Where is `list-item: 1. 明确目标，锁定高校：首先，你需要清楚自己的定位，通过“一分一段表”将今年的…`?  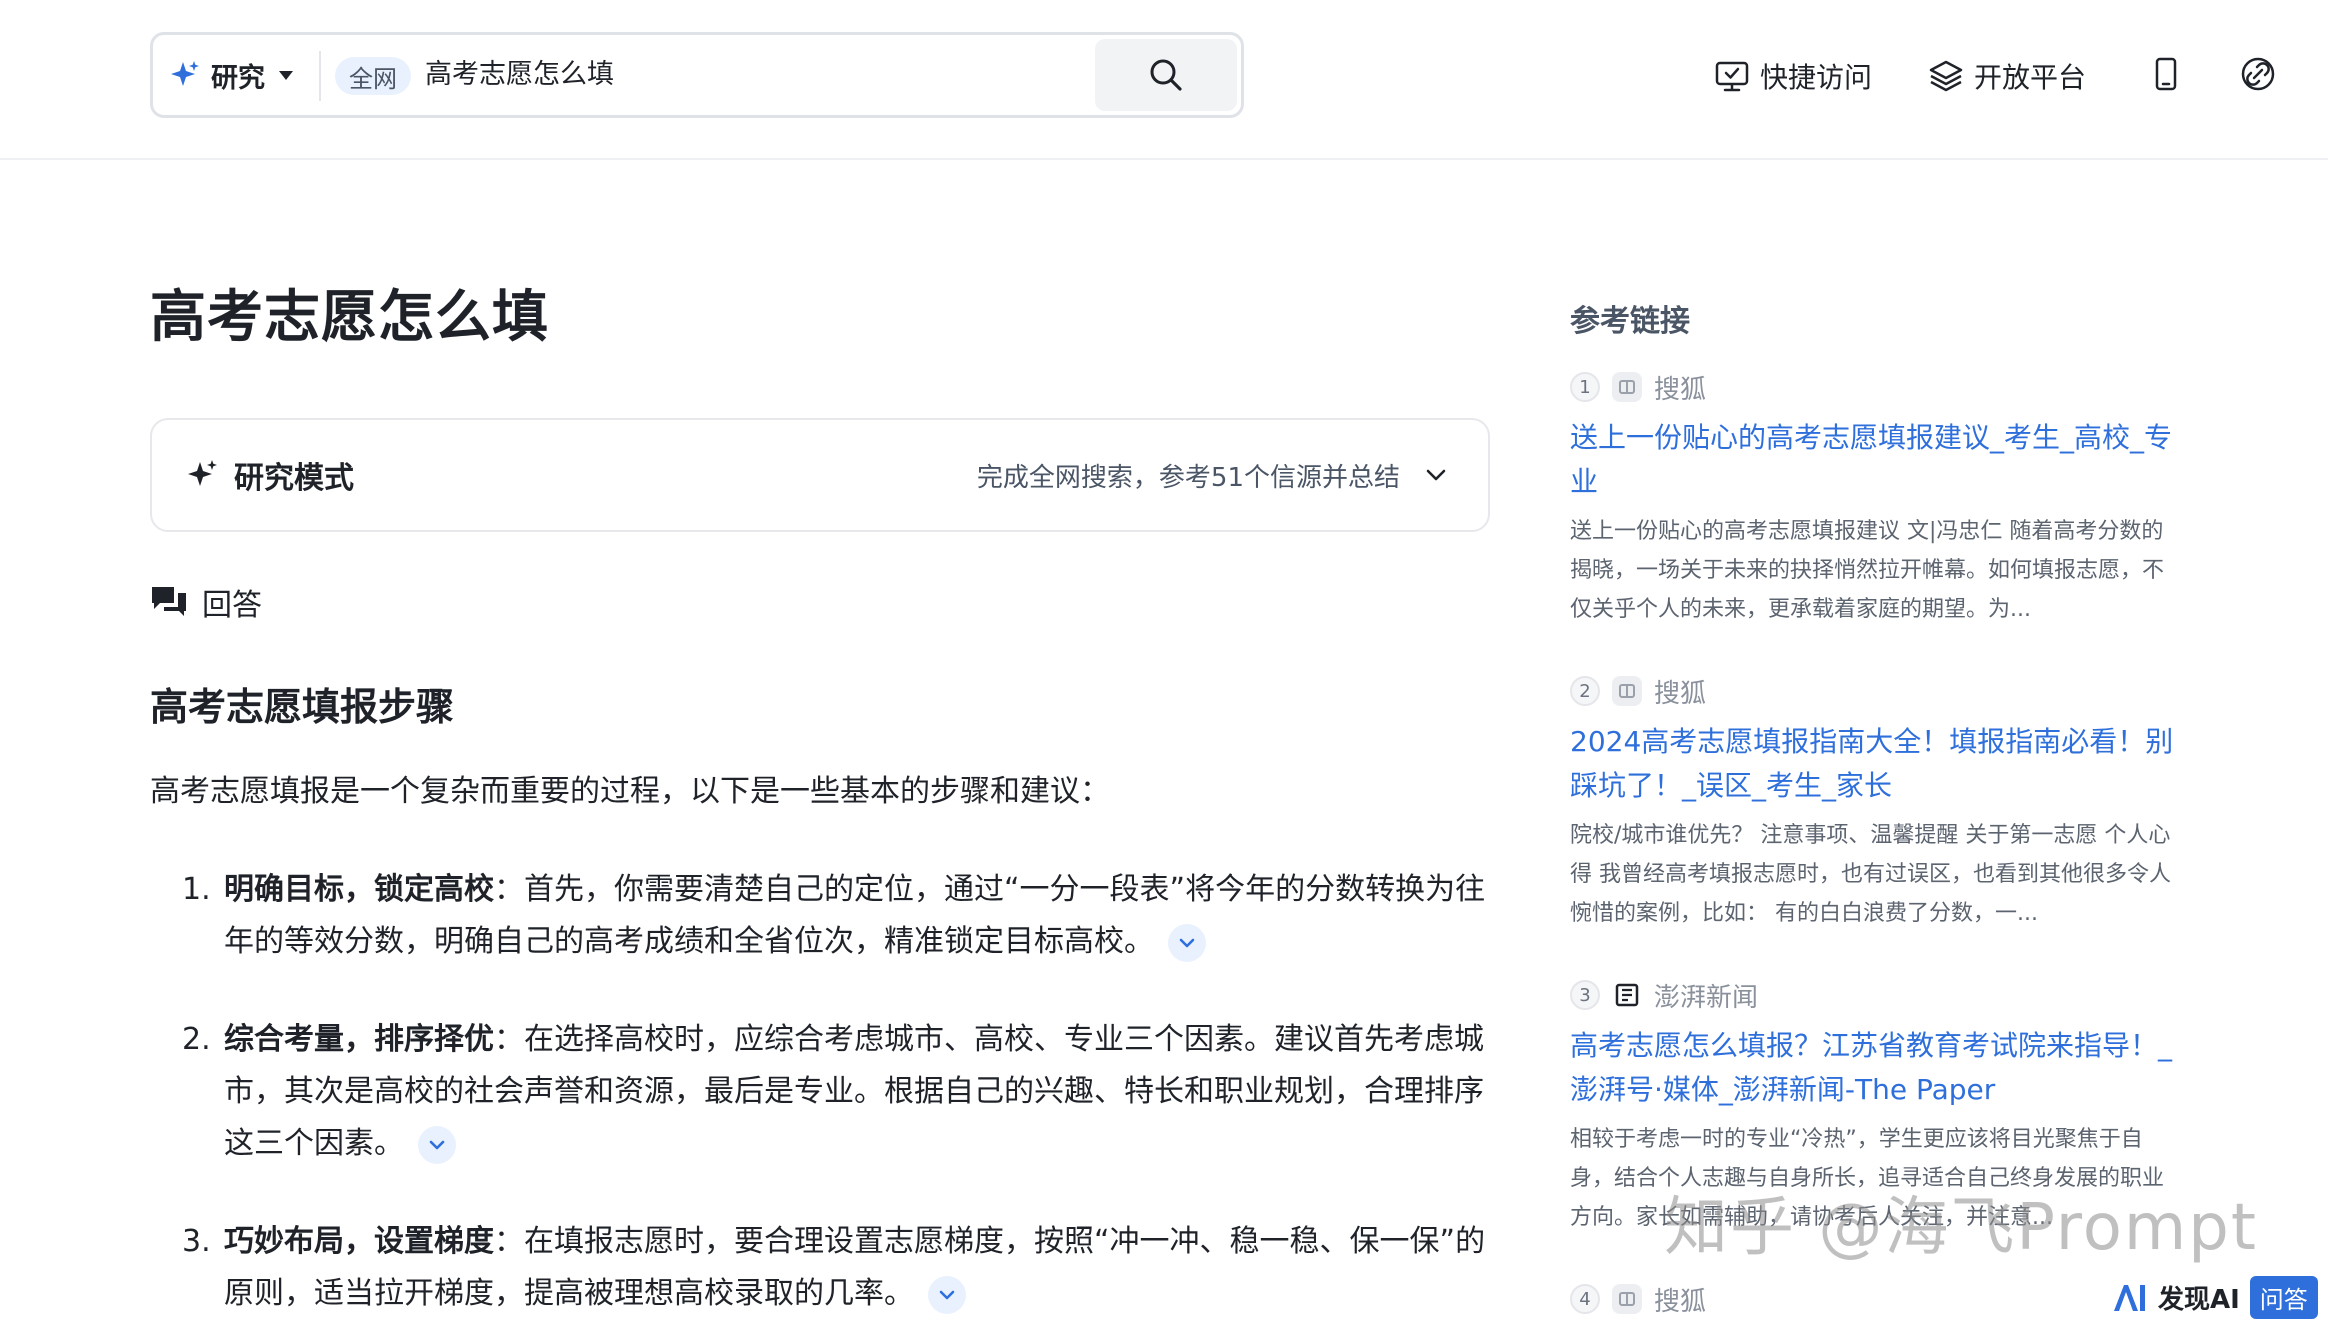
list-item: 1. 明确目标，锁定高校：首先，你需要清楚自己的定位，通过“一分一段表”将今年的… is located at coordinates (837, 916).